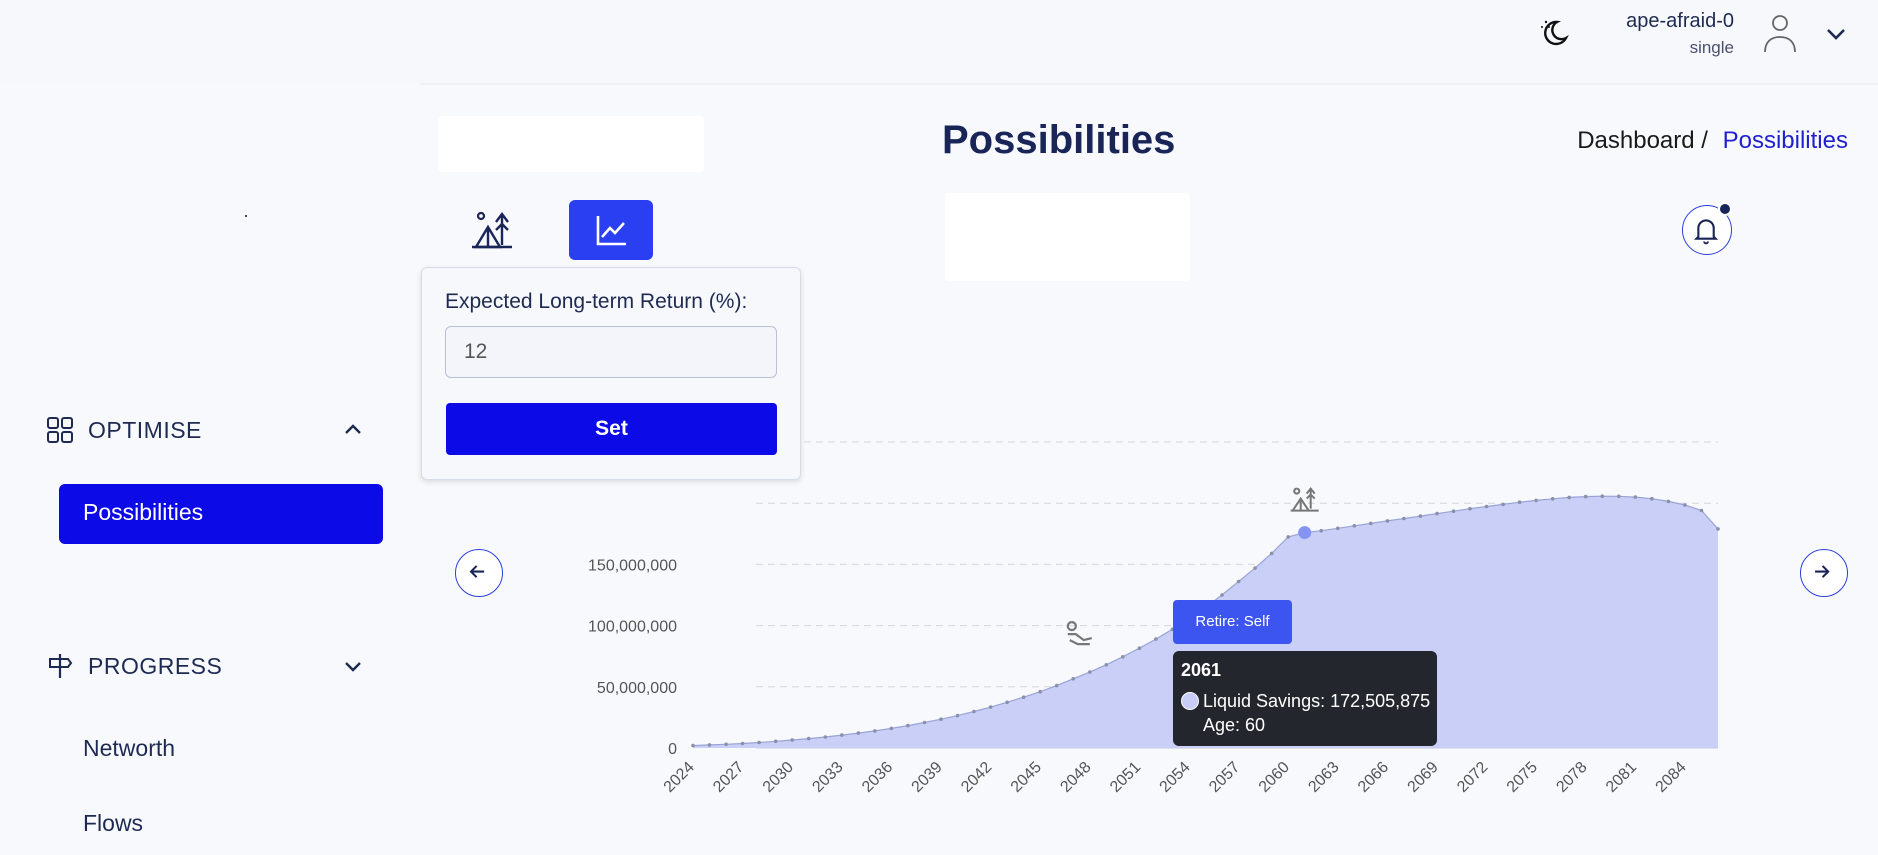  Describe the element at coordinates (632, 627) in the screenshot. I see `y-tick-label: 100,000,000` at that location.